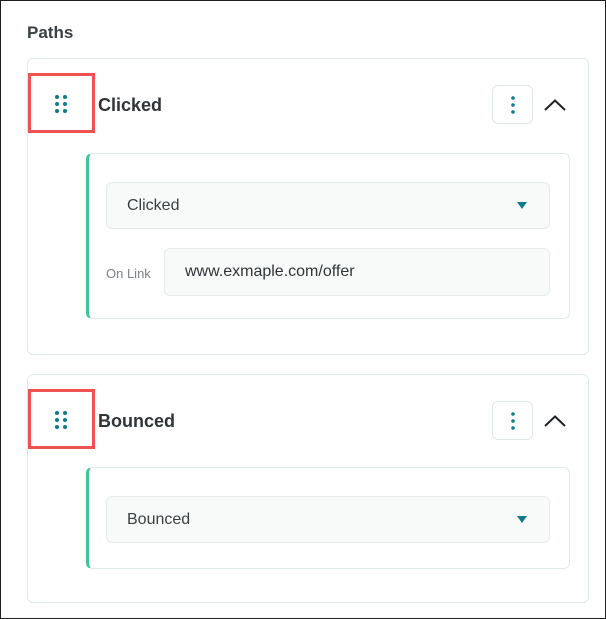 The image size is (606, 619). Describe the element at coordinates (357, 272) in the screenshot. I see `link-url-input` at that location.